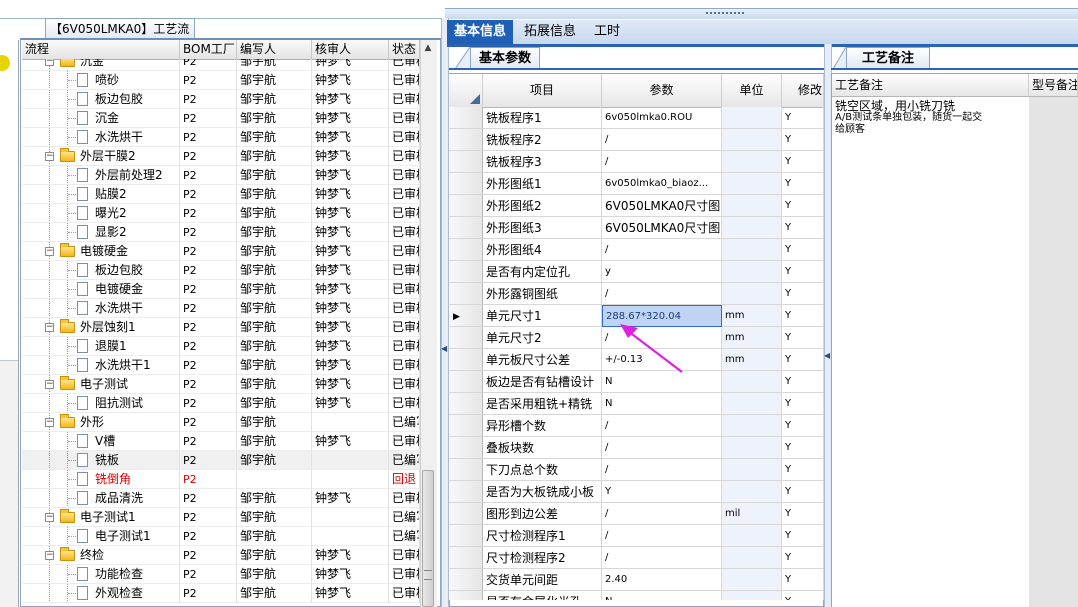  Describe the element at coordinates (221, 194) in the screenshot. I see `tree-row: 贴膜2 P2邹宇航钟梦飞已审核` at that location.